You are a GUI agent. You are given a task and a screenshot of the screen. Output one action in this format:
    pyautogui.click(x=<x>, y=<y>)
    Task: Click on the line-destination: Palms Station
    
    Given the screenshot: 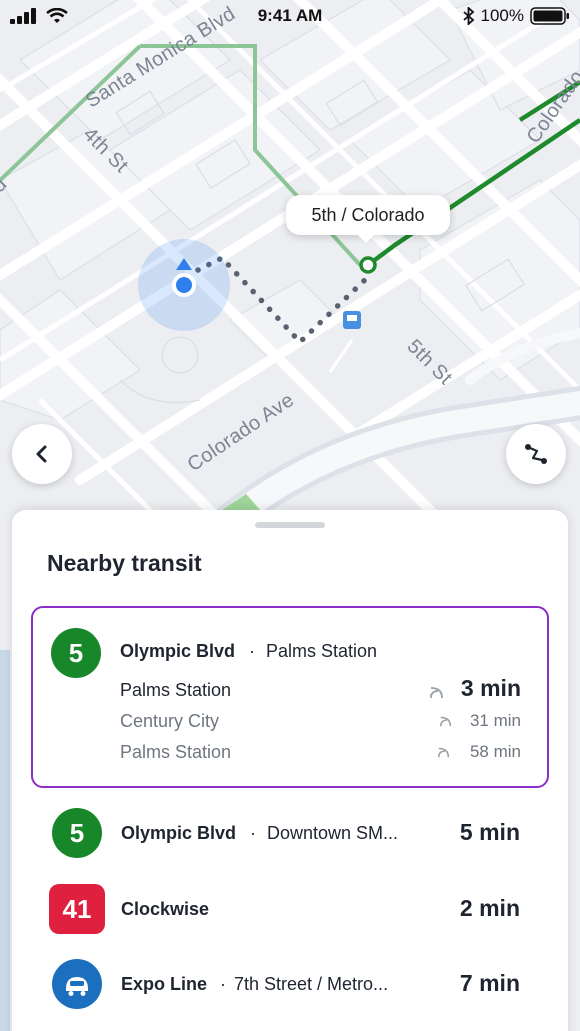 What is the action you would take?
    pyautogui.click(x=322, y=651)
    